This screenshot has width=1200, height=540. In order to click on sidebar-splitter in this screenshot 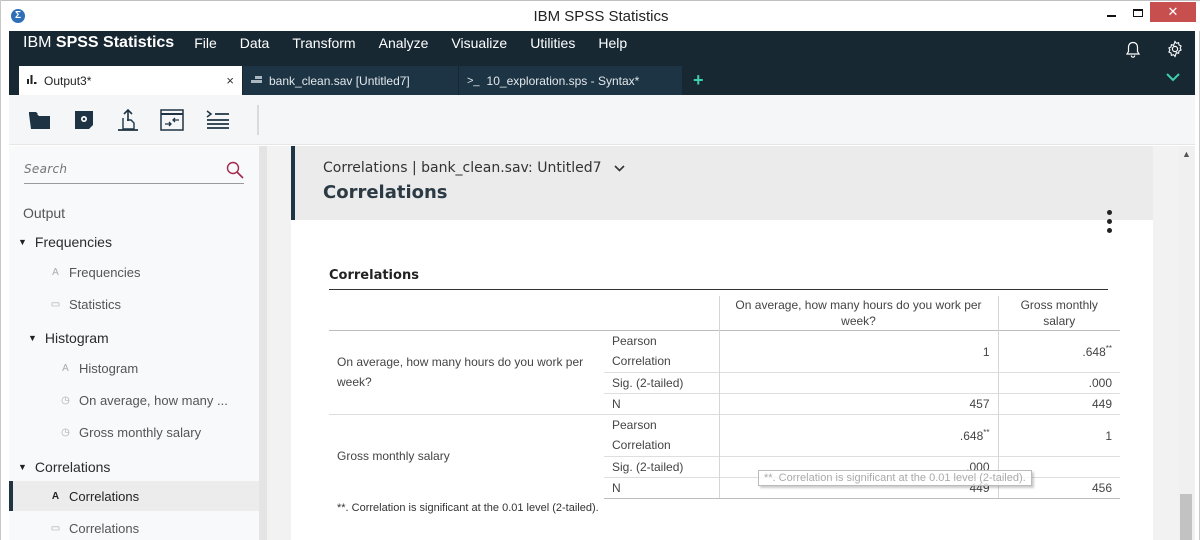, I will do `click(263, 343)`.